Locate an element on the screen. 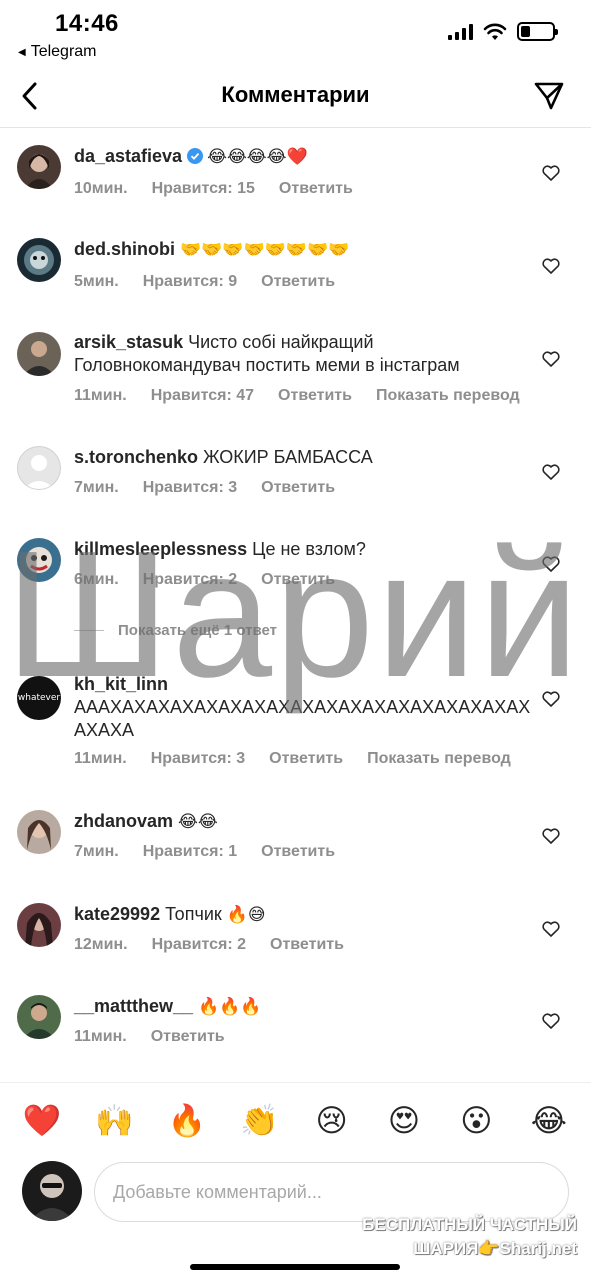 Image resolution: width=591 pixels, height=1280 pixels. home-indicator is located at coordinates (295, 1267).